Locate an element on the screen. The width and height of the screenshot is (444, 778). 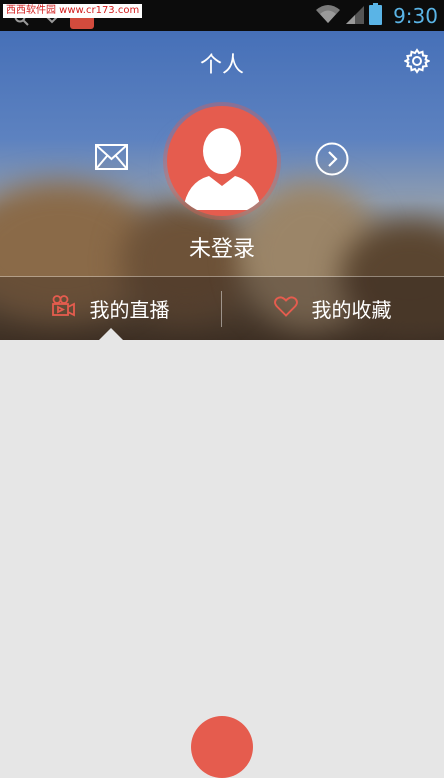
tab-my-favorites: 我的收藏 is located at coordinates (332, 308).